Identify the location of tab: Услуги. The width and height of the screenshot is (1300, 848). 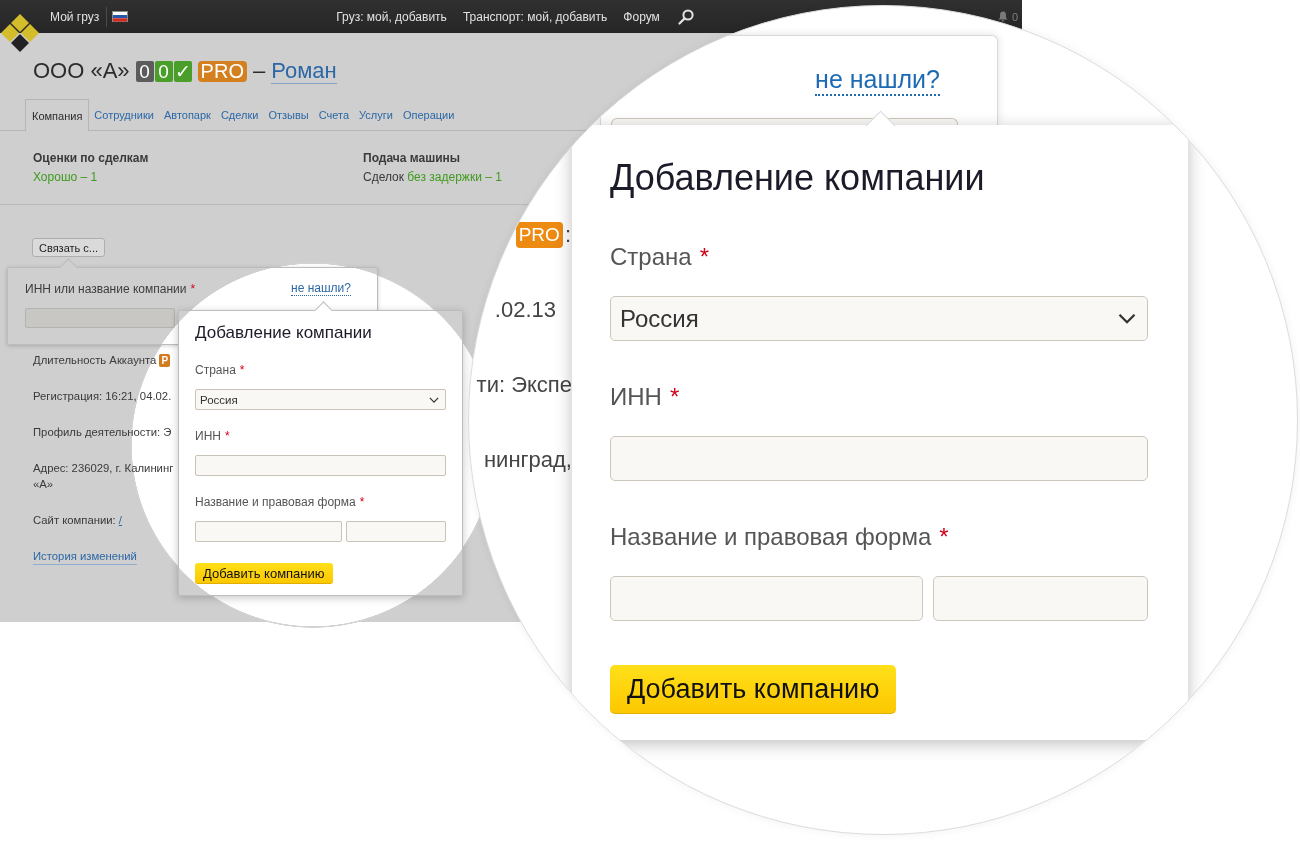
(376, 114).